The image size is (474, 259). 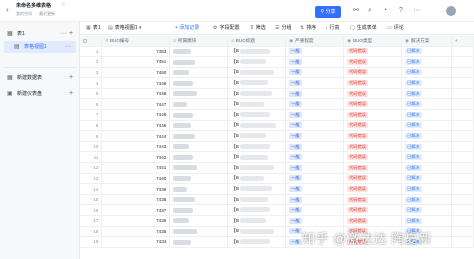 What do you see at coordinates (187, 28) in the screenshot?
I see `add-record-button: + 添加记录` at bounding box center [187, 28].